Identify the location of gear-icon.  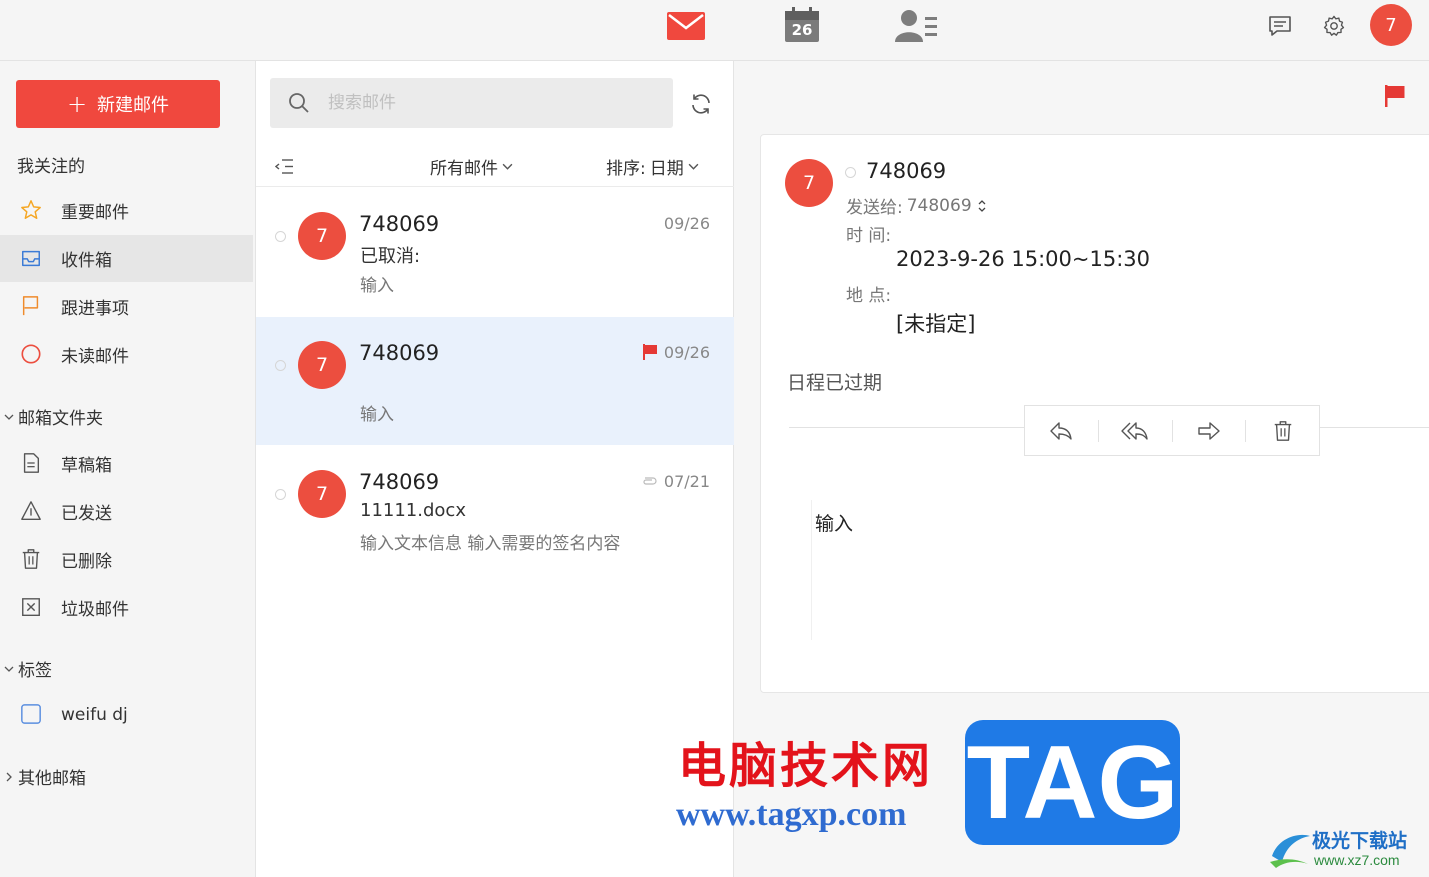
(1334, 25).